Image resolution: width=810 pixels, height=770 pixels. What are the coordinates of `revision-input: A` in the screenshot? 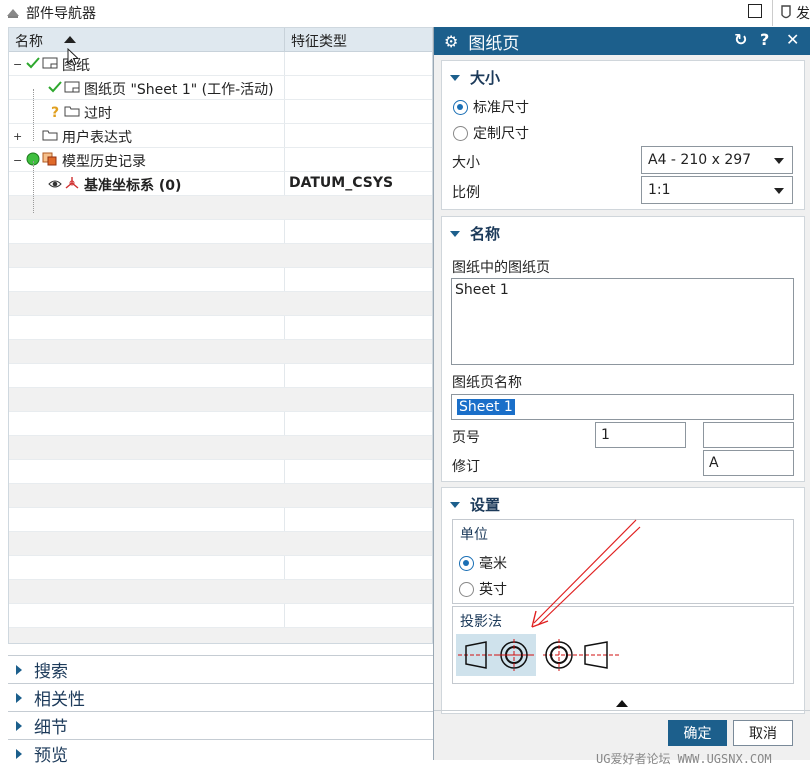 It's located at (748, 463).